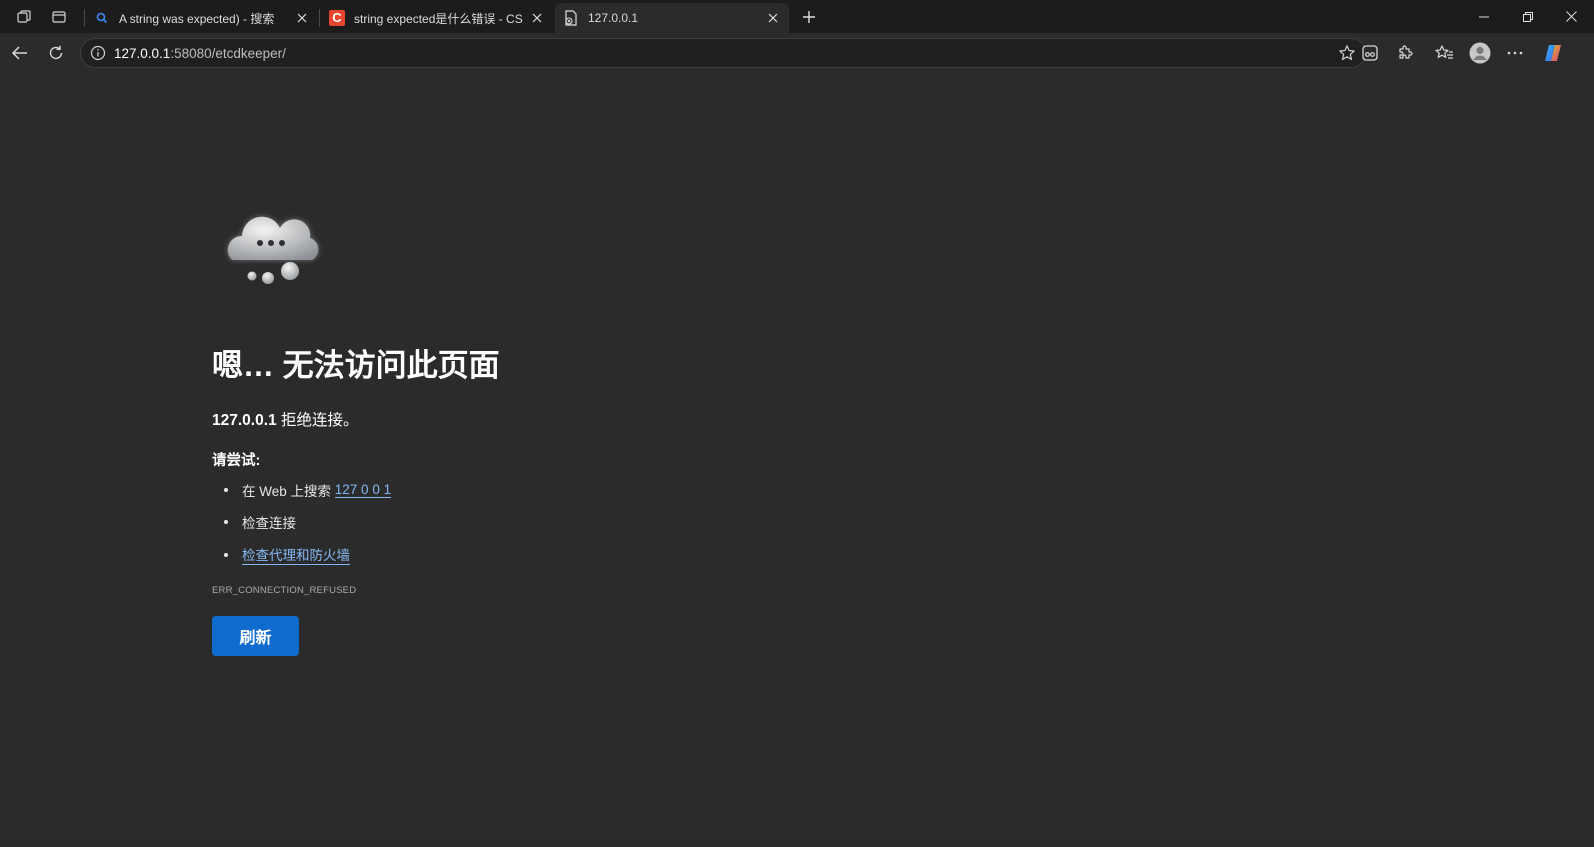 This screenshot has width=1594, height=847. I want to click on error-message: 127.0.0.1 拒绝连接。, so click(285, 419).